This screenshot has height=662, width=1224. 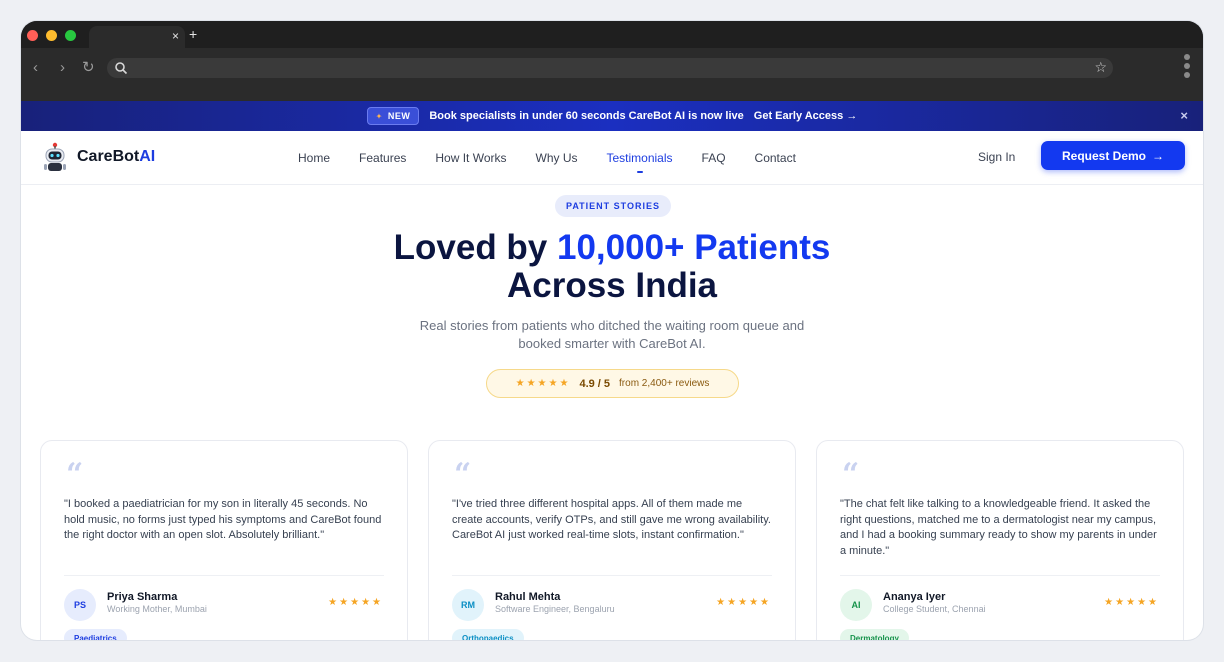 What do you see at coordinates (1187, 67) in the screenshot?
I see `browser-menu-icon` at bounding box center [1187, 67].